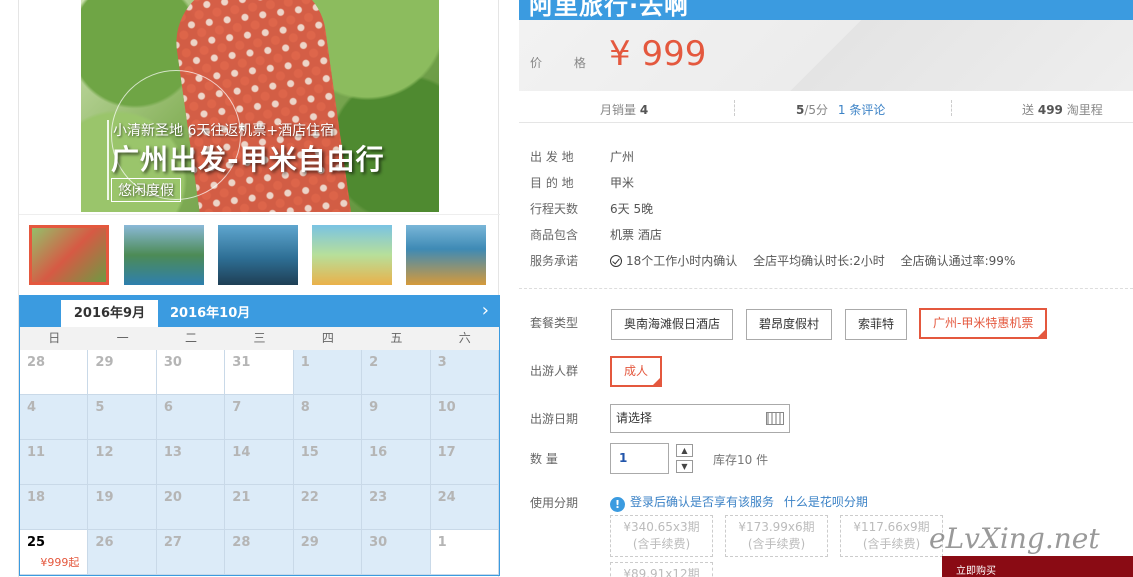 Image resolution: width=1133 pixels, height=577 pixels. Describe the element at coordinates (172, 542) in the screenshot. I see `day-number: 27` at that location.